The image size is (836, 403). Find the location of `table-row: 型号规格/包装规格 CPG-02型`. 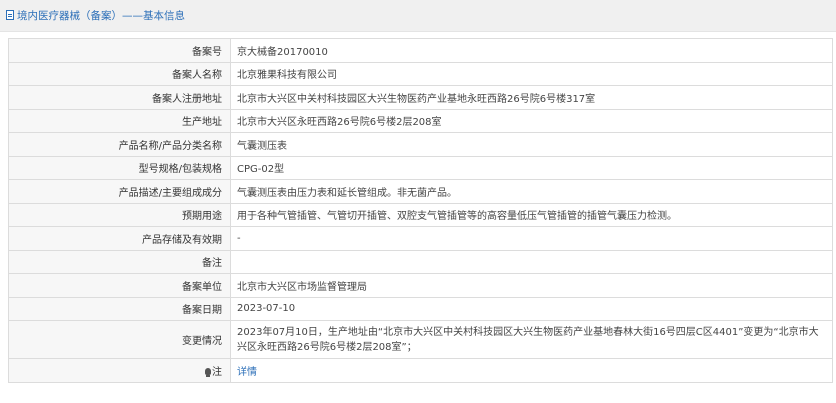

table-row: 型号规格/包装规格 CPG-02型 is located at coordinates (420, 167).